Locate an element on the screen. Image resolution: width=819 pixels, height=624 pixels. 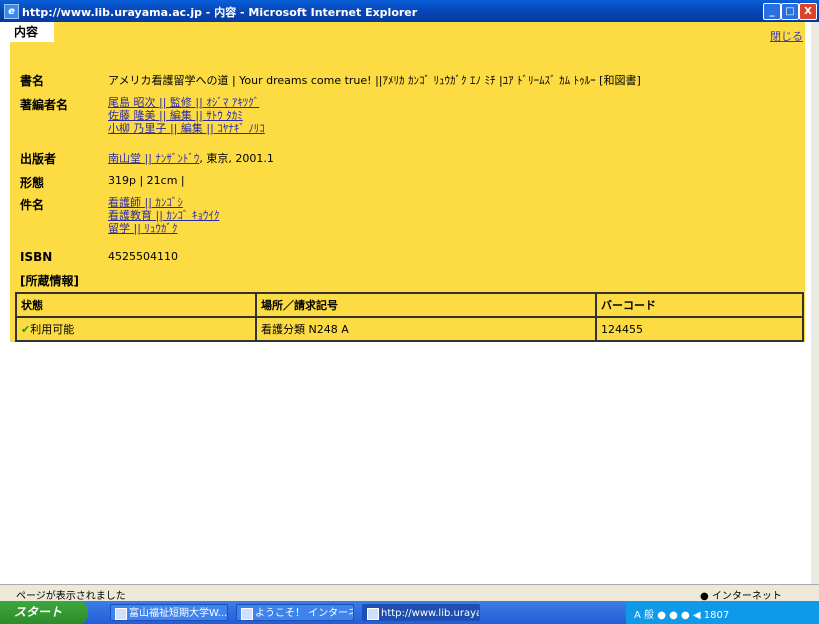
close-window-button: X is located at coordinates (808, 11).